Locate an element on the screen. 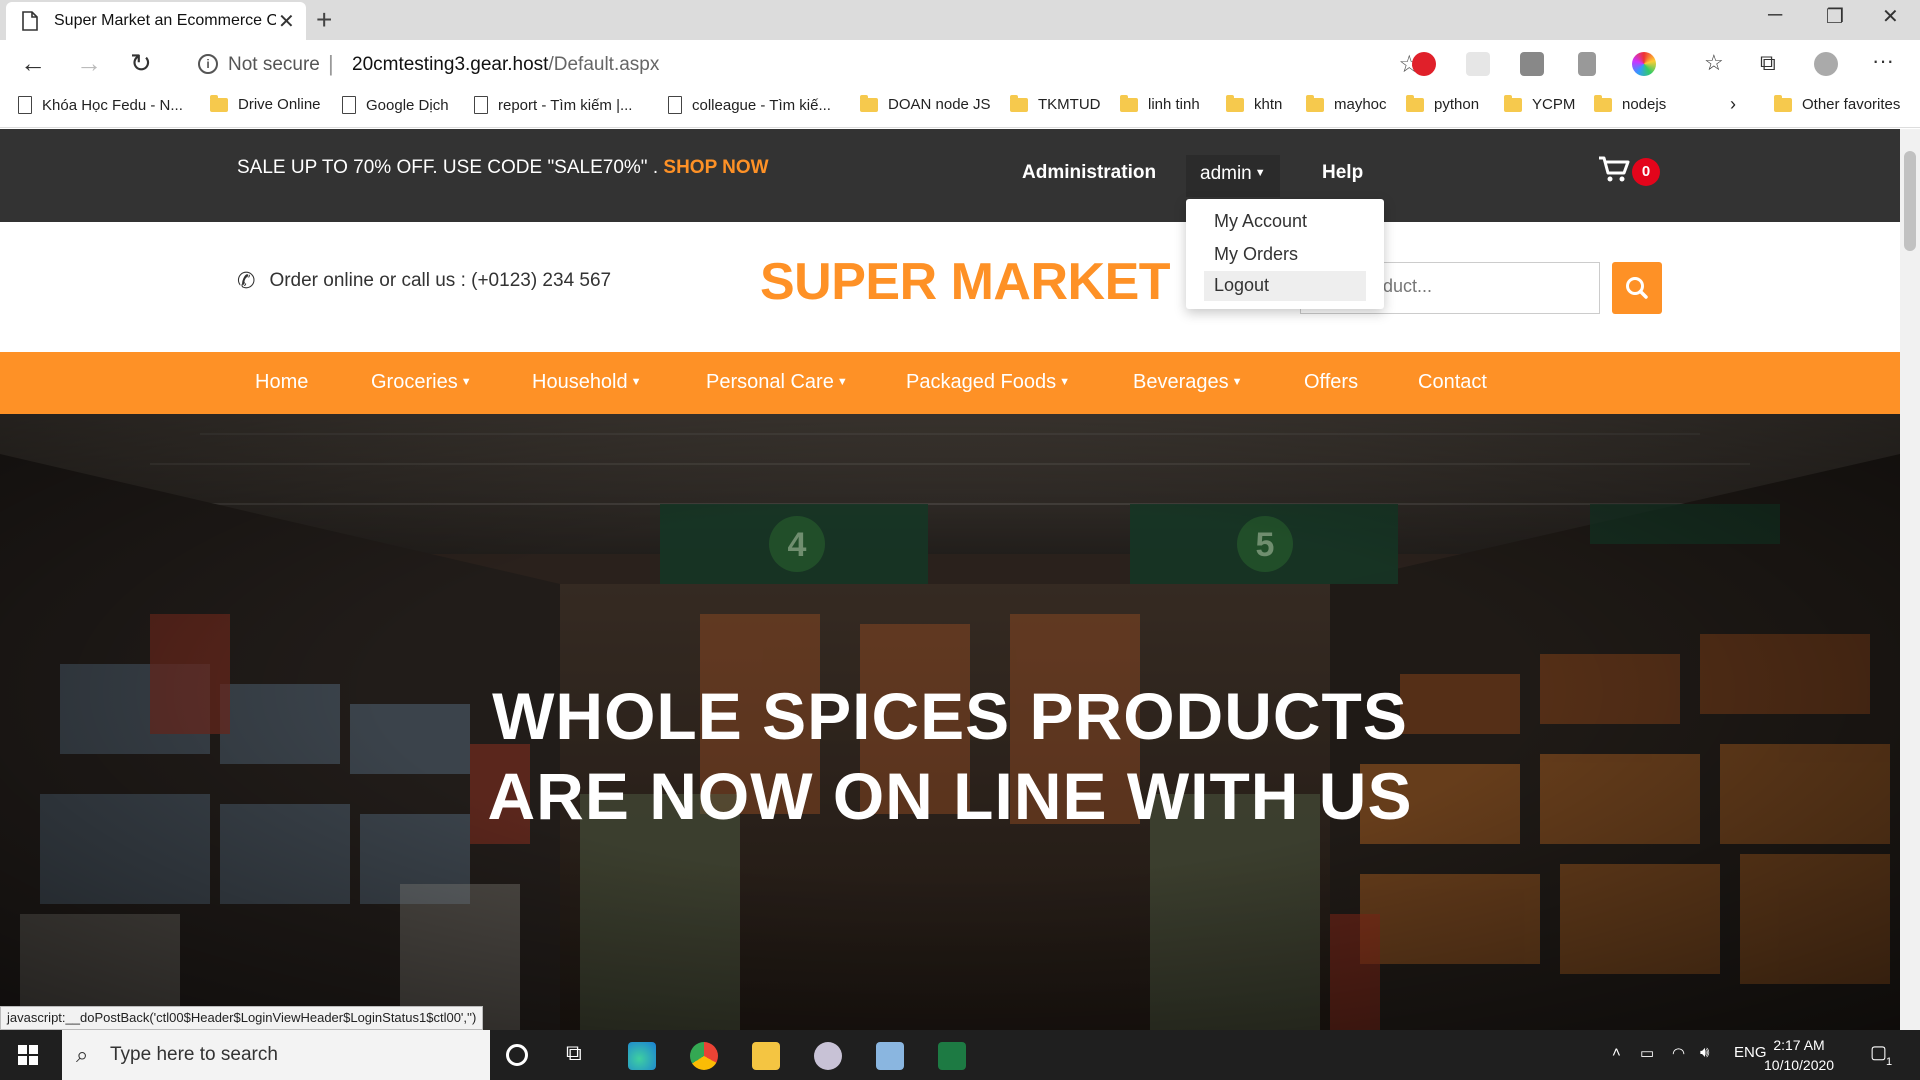 The image size is (1920, 1080). cube-extension-icon is located at coordinates (1532, 64).